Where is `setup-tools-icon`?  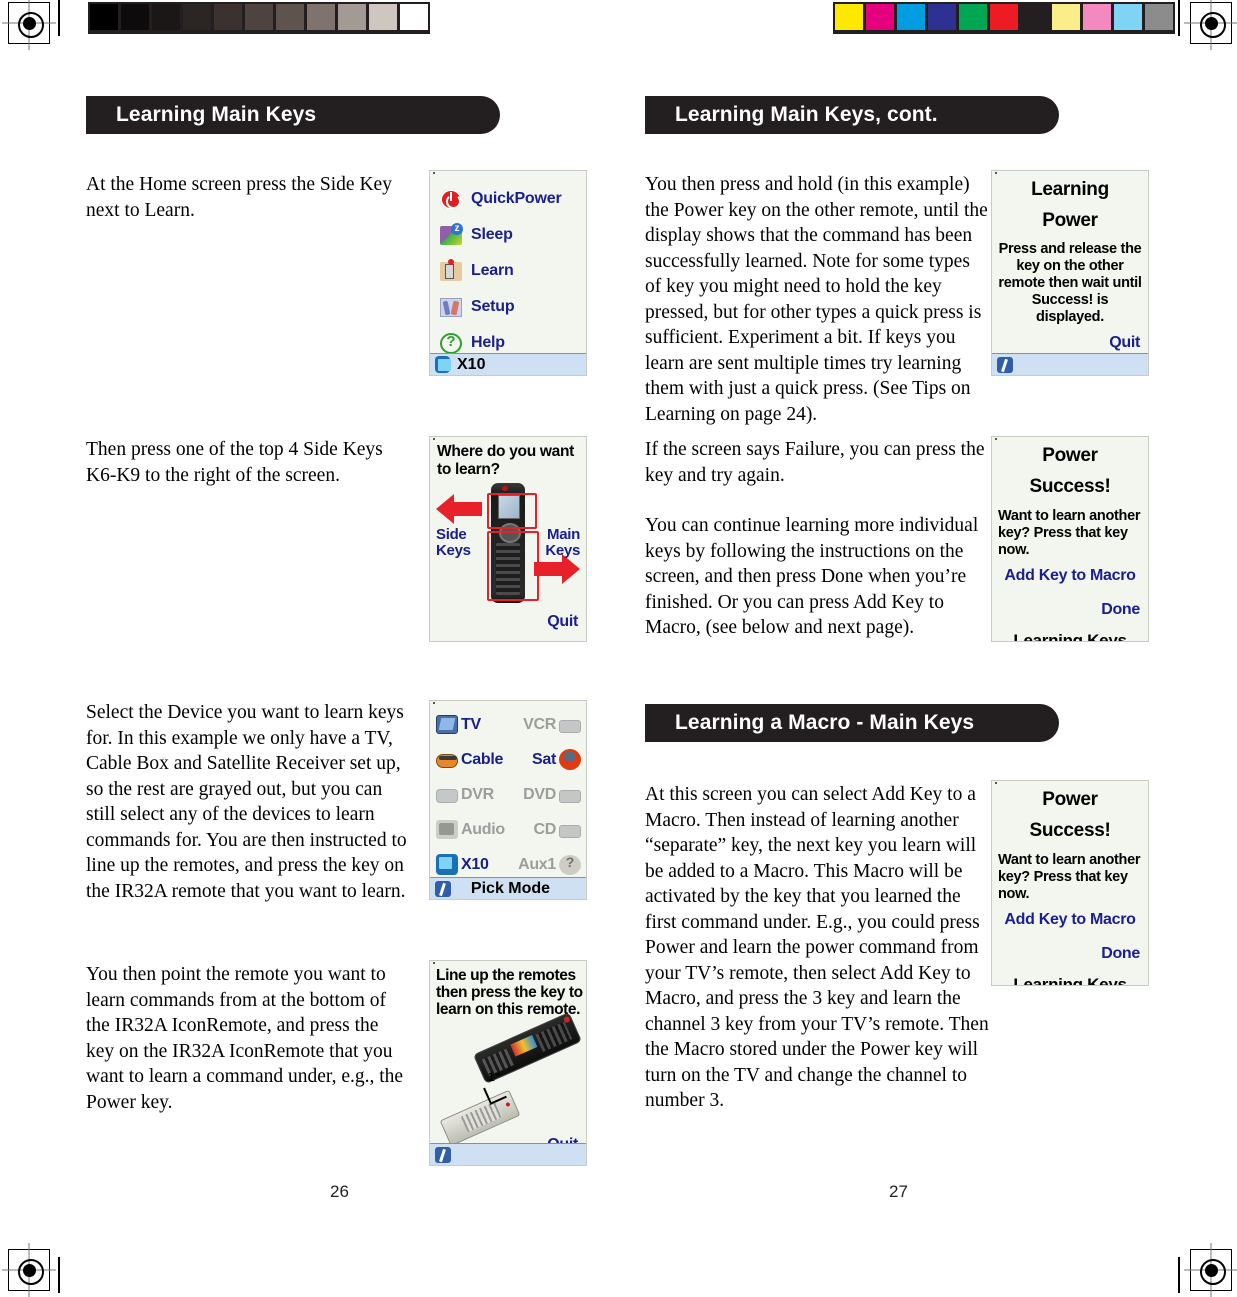
setup-tools-icon is located at coordinates (451, 307).